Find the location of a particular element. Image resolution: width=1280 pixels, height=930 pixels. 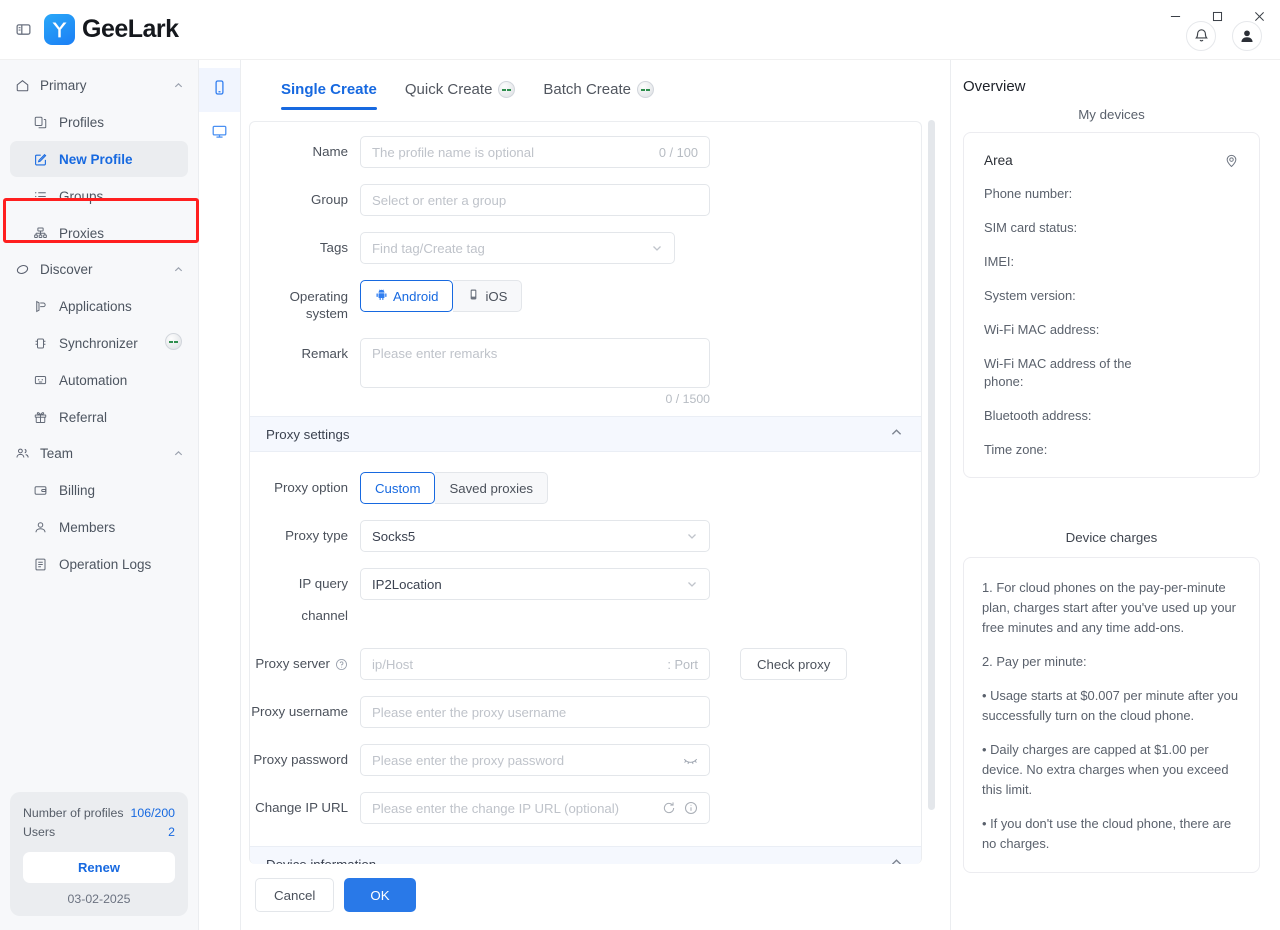

sidebar-group-team: Team is located at coordinates (99, 453).